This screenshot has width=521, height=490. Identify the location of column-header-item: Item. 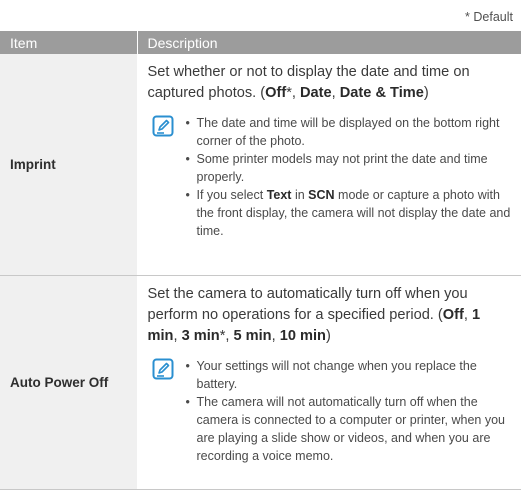
(68, 42).